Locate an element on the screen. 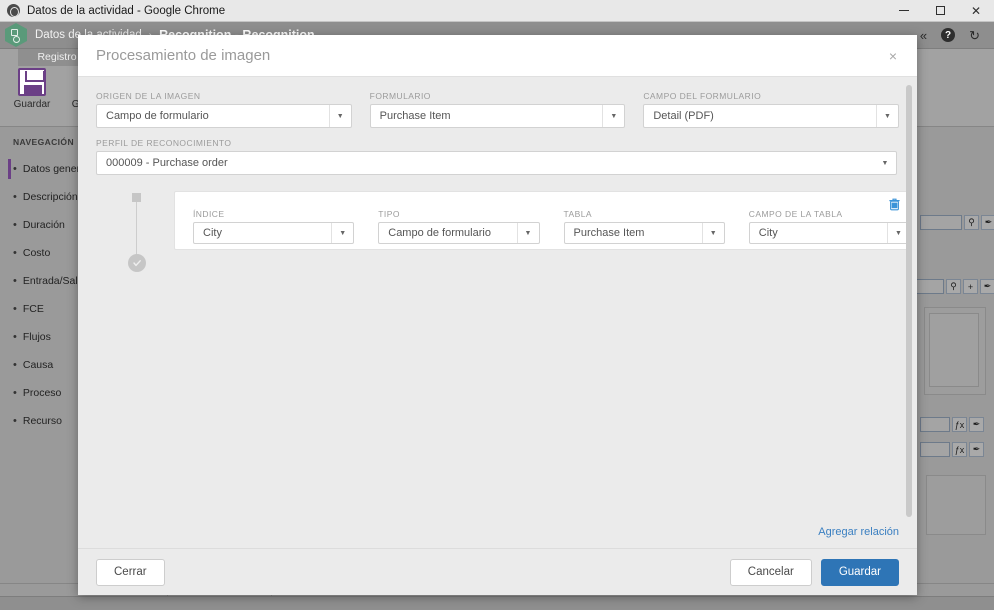 This screenshot has width=994, height=610. background-textarea is located at coordinates (954, 350).